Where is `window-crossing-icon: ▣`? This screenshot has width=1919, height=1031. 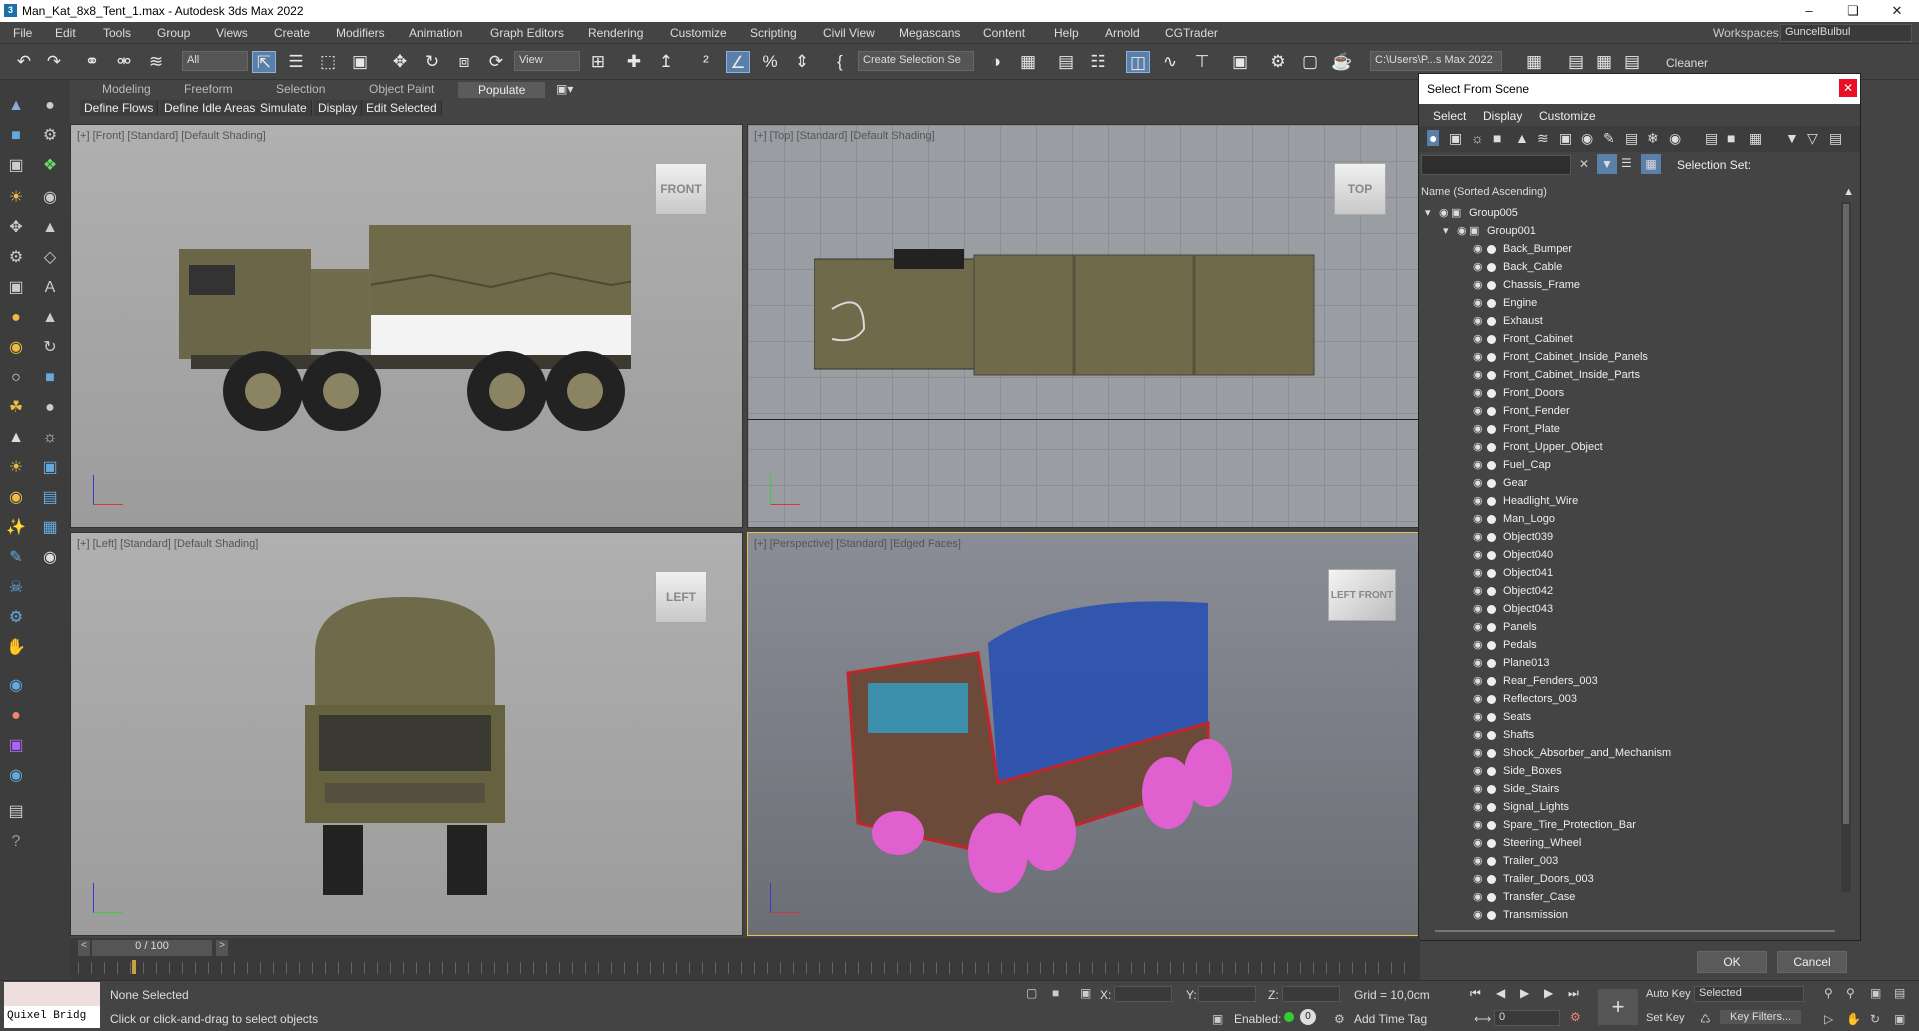
window-crossing-icon: ▣ is located at coordinates (360, 62).